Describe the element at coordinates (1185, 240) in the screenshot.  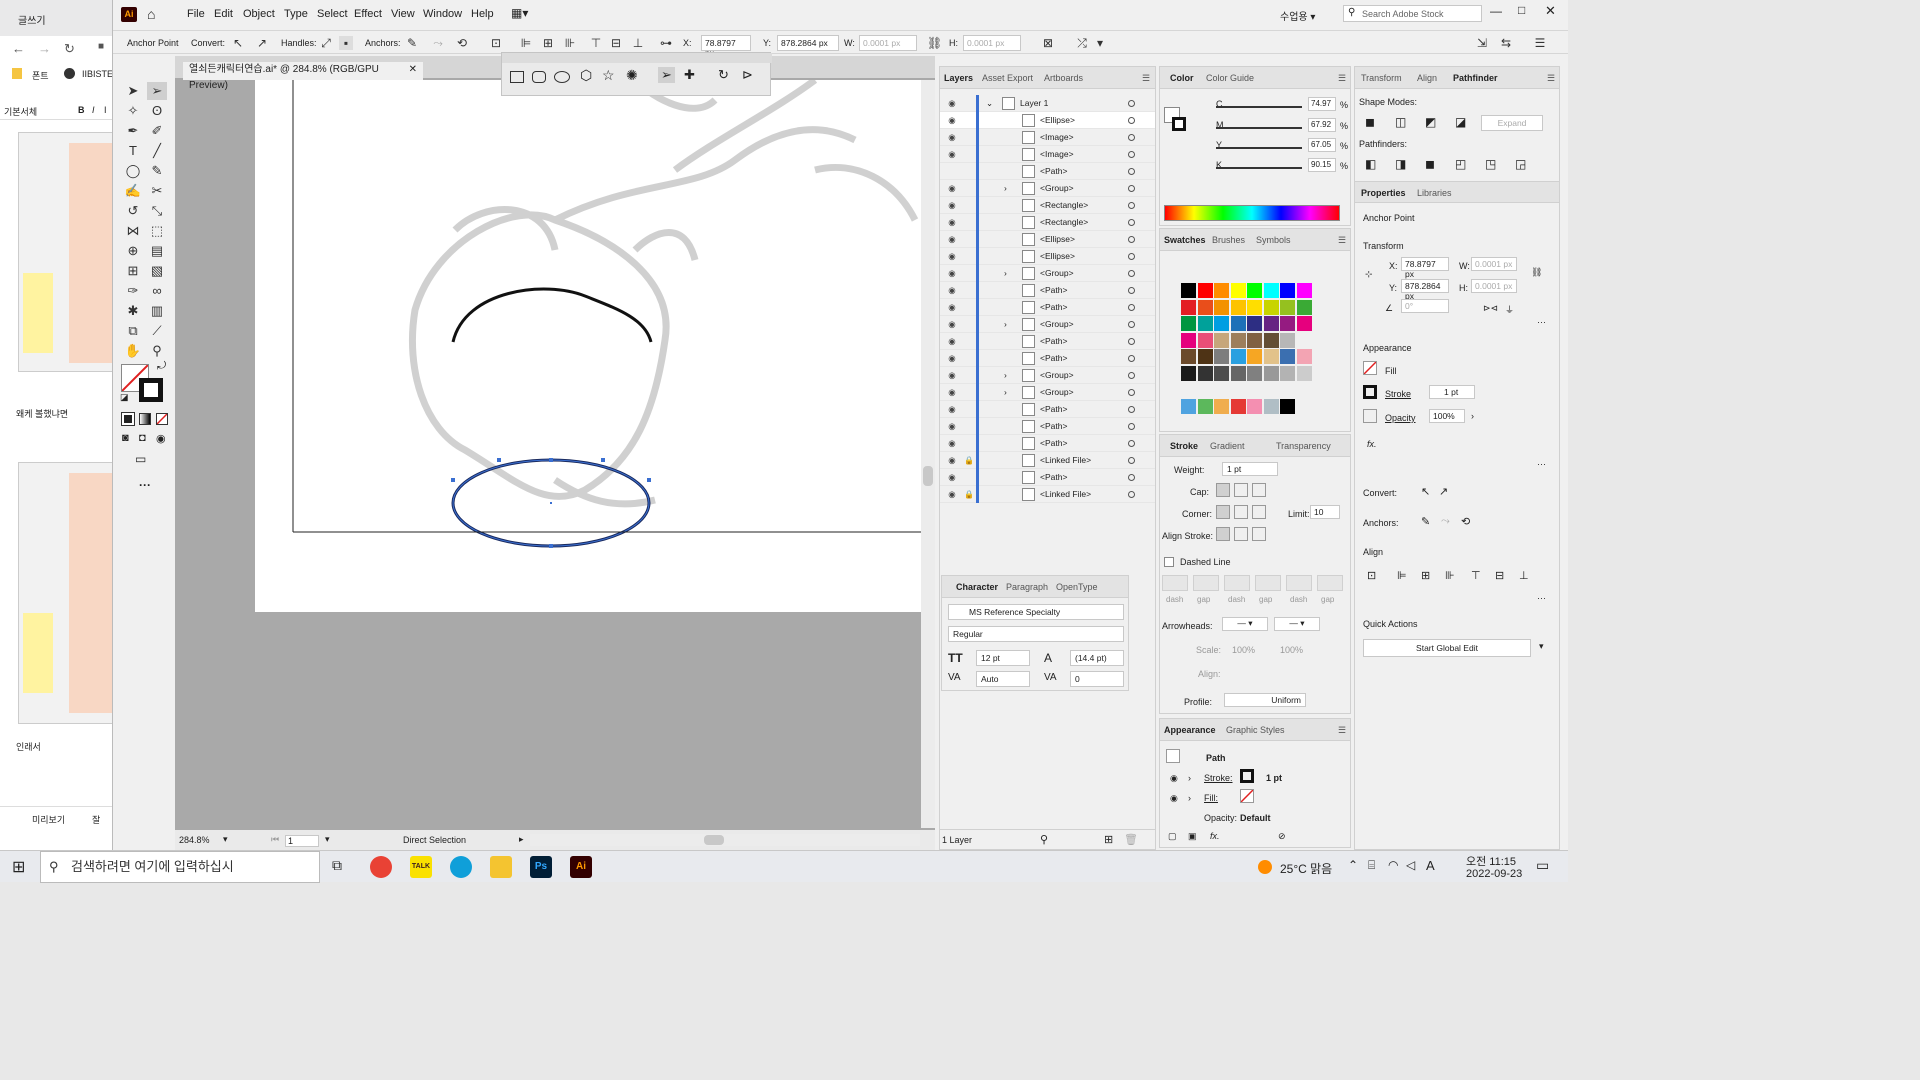
I see `tab-swatches: Swatches` at that location.